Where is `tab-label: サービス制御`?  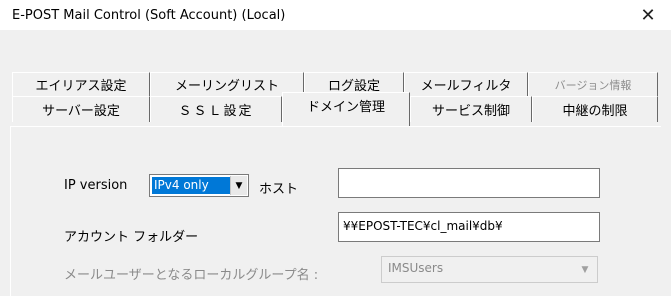
tab-label: サービス制御 is located at coordinates (470, 111).